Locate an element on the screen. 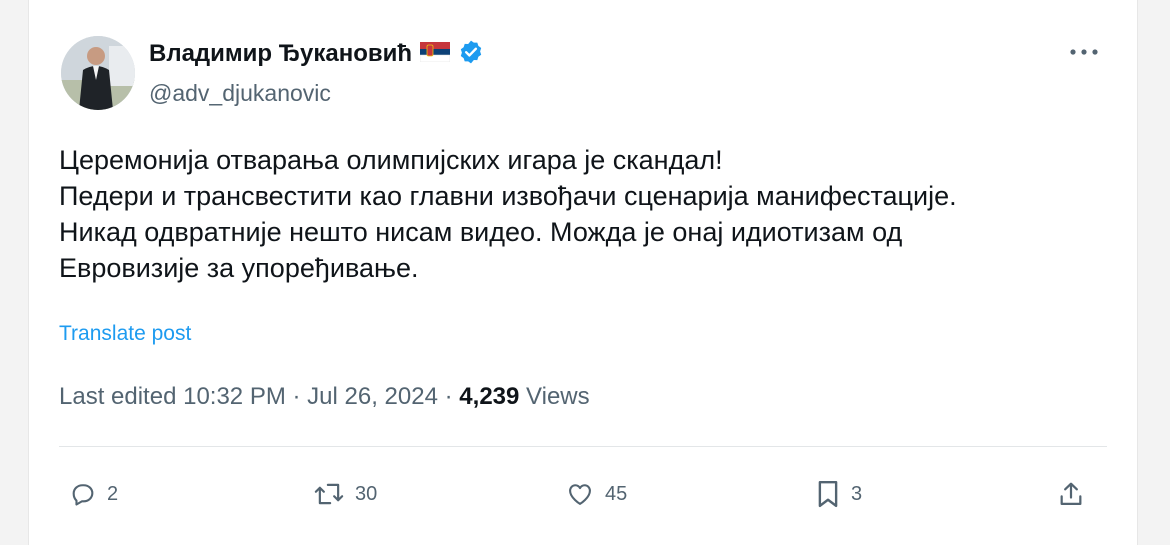  reply-count: 2 is located at coordinates (113, 493).